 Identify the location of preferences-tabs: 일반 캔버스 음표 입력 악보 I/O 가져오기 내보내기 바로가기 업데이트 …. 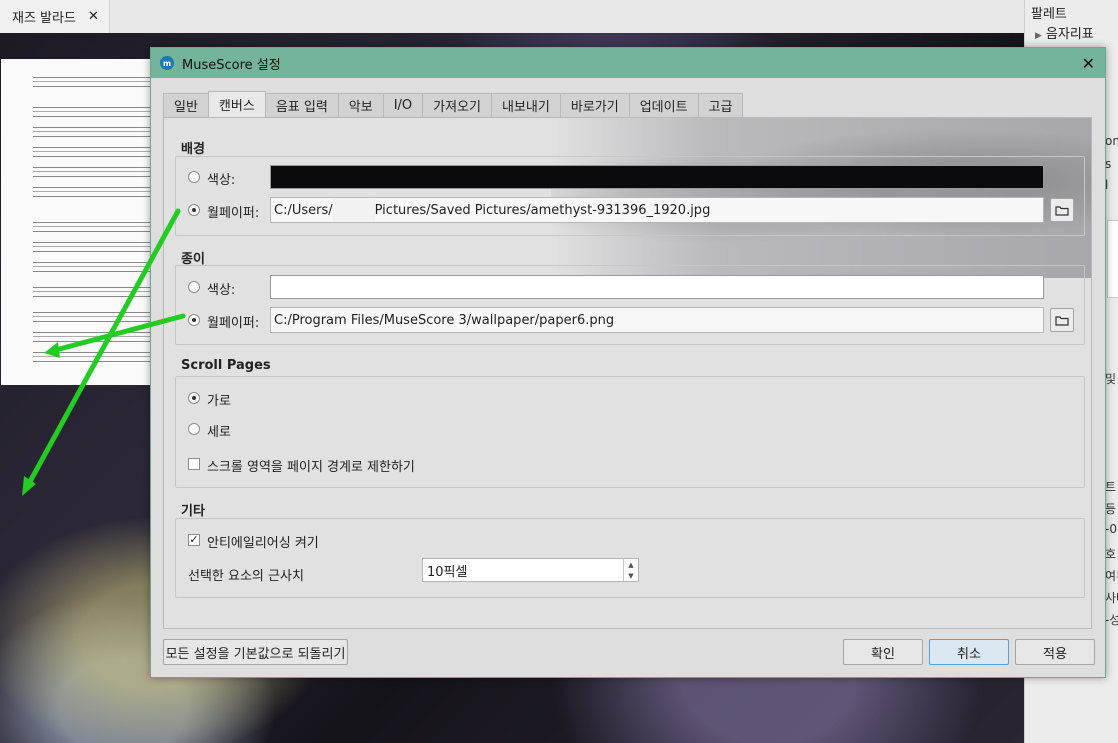
(453, 104).